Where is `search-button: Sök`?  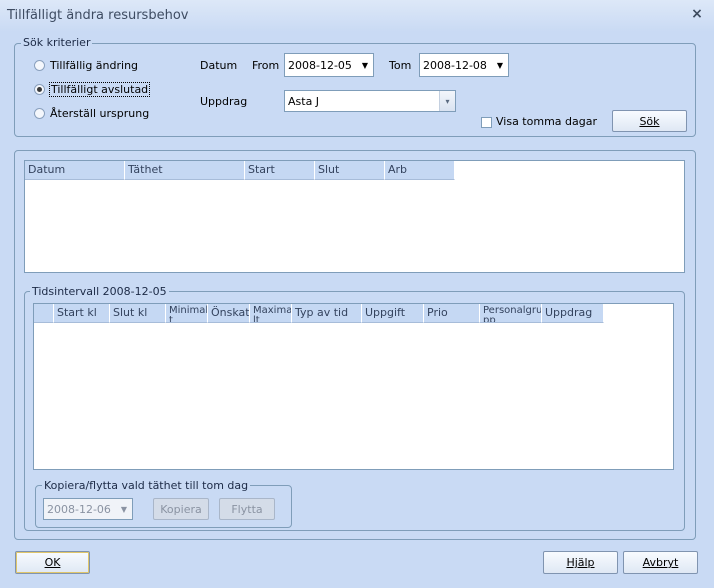 search-button: Sök is located at coordinates (649, 121).